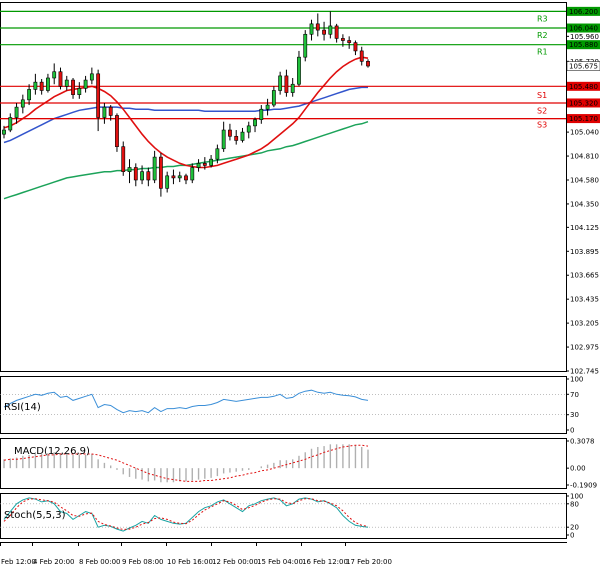 The height and width of the screenshot is (573, 600). What do you see at coordinates (584, 37) in the screenshot?
I see `price-tick-label: 105.960` at bounding box center [584, 37].